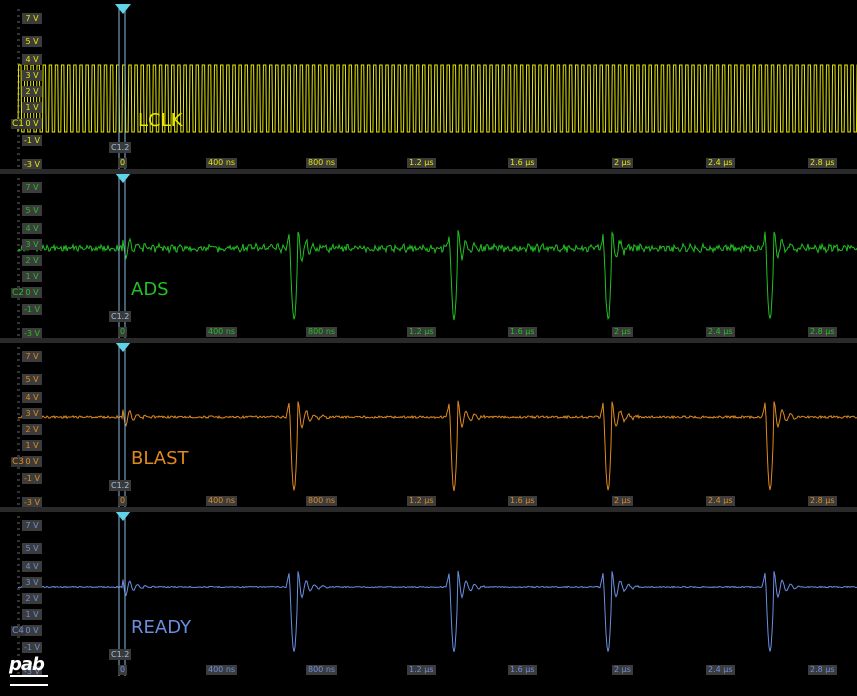  I want to click on channel-tag-ch2: C2, so click(18, 293).